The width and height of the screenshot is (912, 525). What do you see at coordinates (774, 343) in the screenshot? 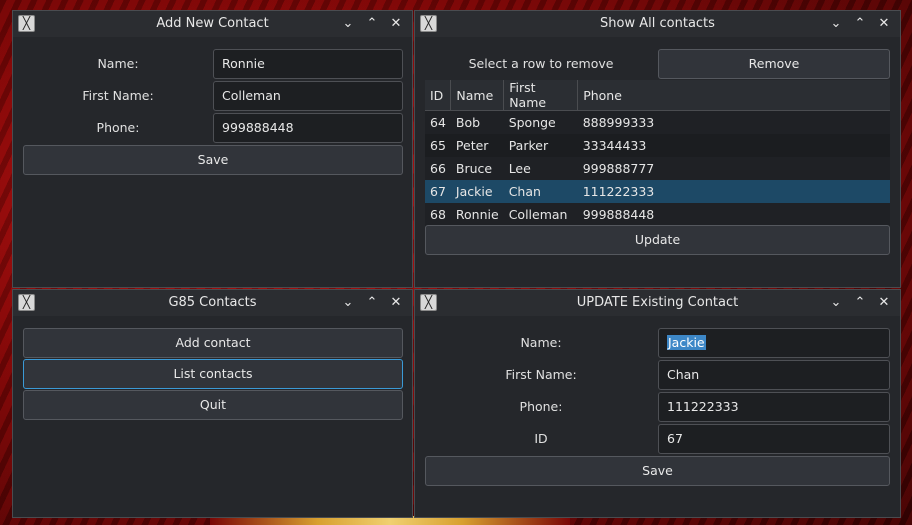
I see `name-field: Jackie` at bounding box center [774, 343].